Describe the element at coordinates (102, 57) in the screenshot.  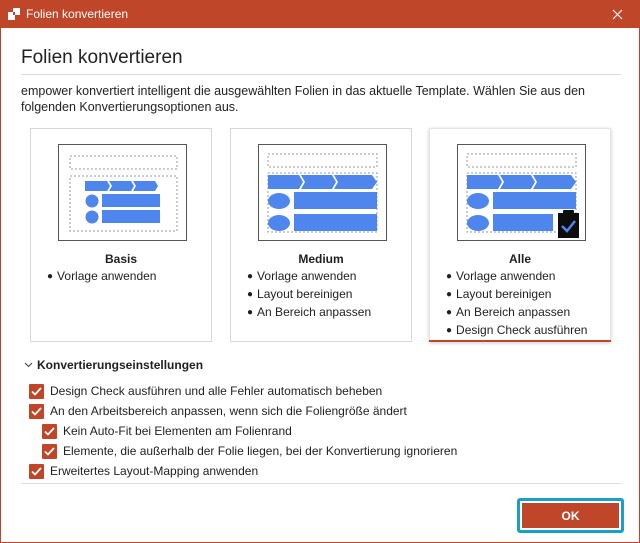
I see `page-title: Folien konvertieren` at that location.